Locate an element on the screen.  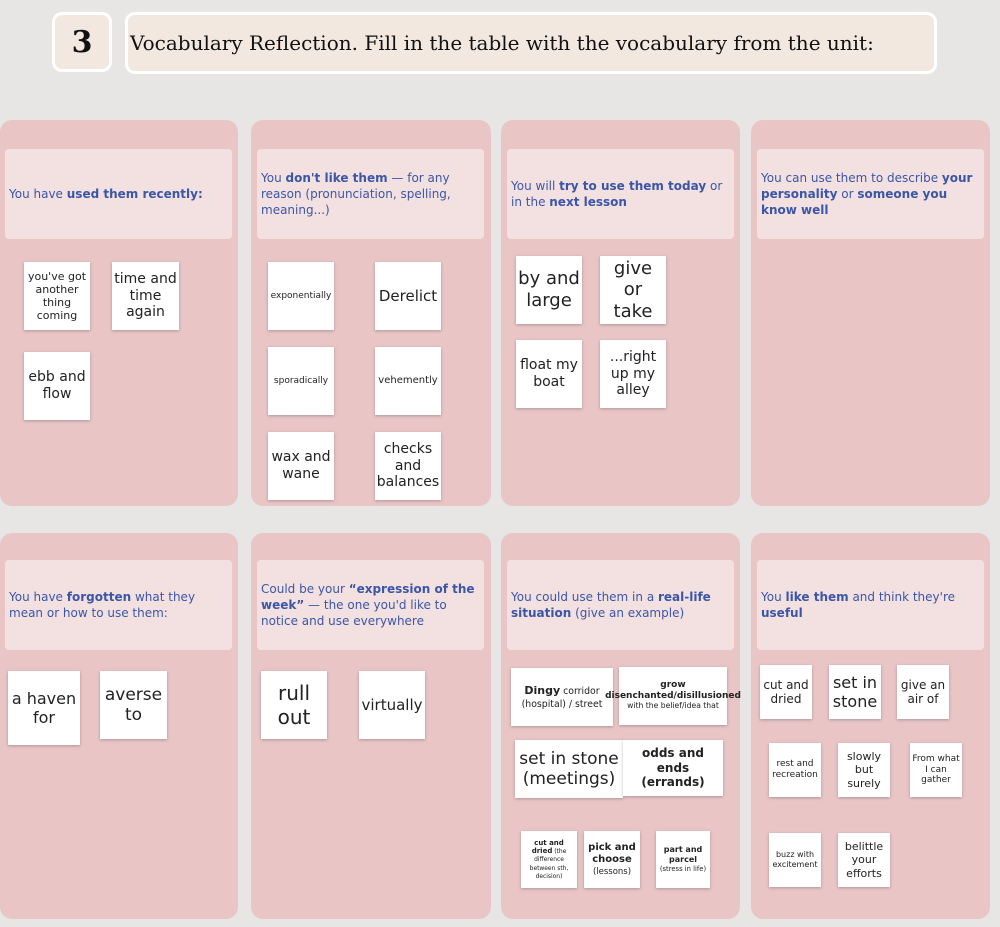
vocab-text: slowly but surely is located at coordinates (864, 770).